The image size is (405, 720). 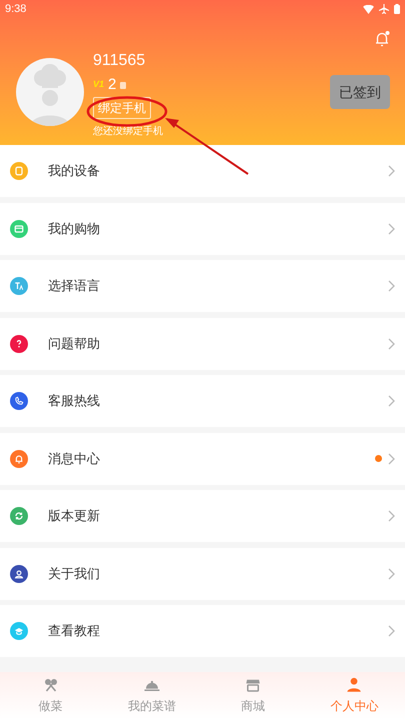 I want to click on menu-item: 消息中心, so click(x=202, y=458).